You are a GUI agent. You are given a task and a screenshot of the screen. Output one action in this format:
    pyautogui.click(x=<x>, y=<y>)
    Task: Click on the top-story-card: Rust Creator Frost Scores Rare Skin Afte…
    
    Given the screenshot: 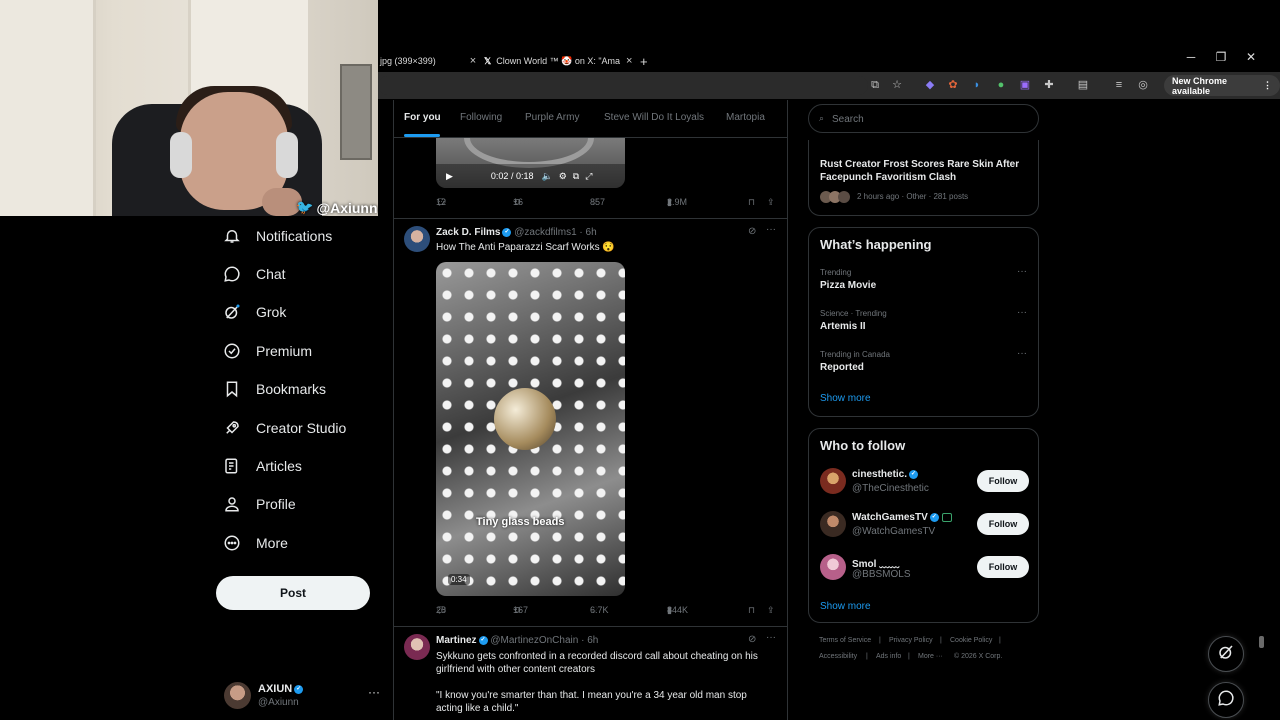 What is the action you would take?
    pyautogui.click(x=923, y=178)
    